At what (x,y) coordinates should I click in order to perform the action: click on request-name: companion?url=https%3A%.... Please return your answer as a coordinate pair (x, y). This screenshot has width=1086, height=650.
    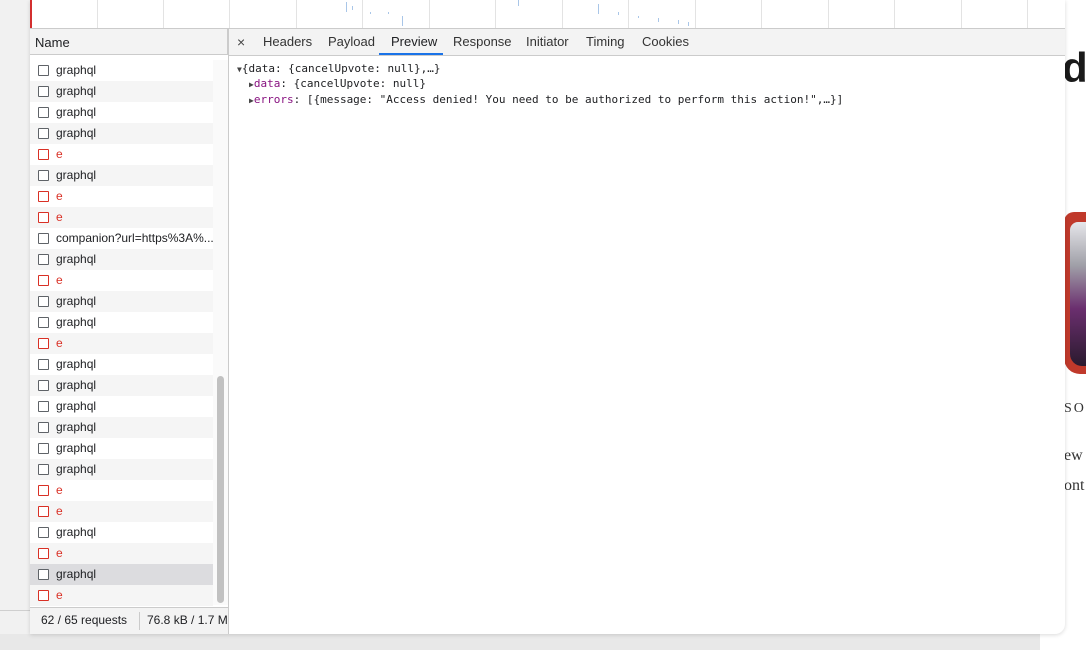
    Looking at the image, I should click on (135, 238).